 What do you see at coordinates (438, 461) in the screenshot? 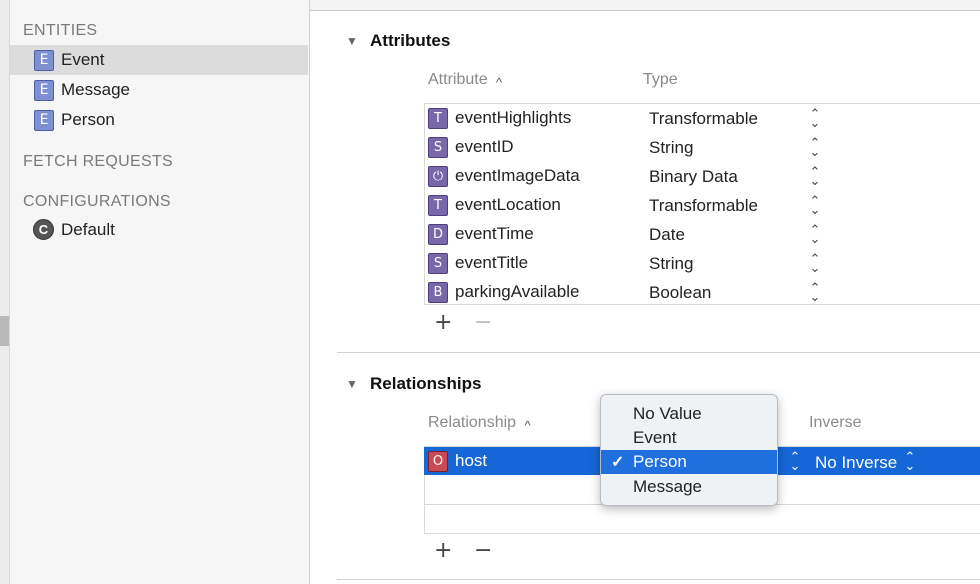
I see `relationship-type-icon: O` at bounding box center [438, 461].